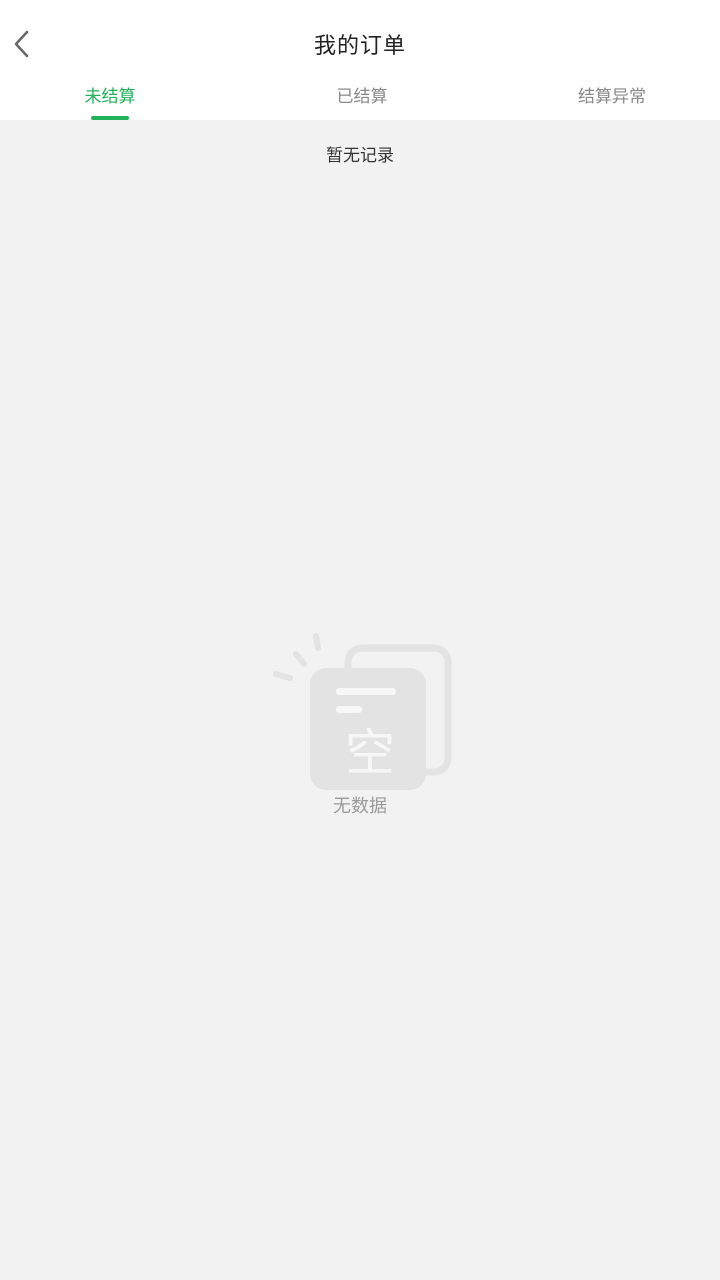  What do you see at coordinates (110, 118) in the screenshot?
I see `active-tab-indicator` at bounding box center [110, 118].